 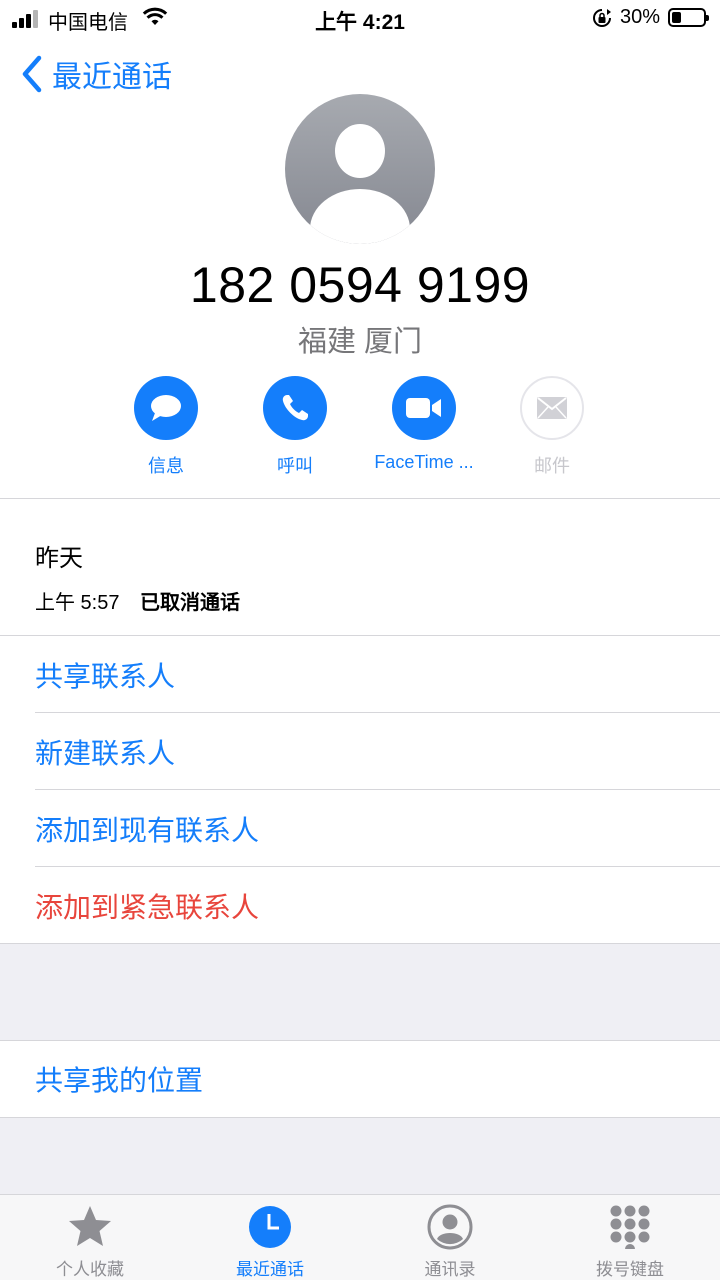 I want to click on contact-avatar, so click(x=360, y=169).